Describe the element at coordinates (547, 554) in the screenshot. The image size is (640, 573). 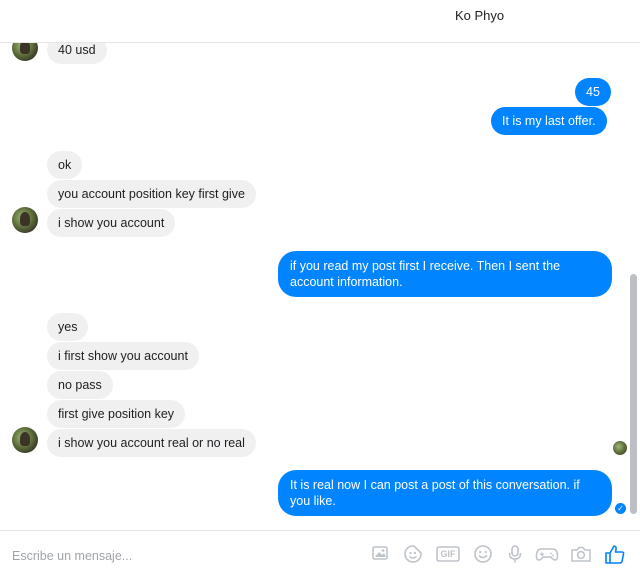
I see `game-controller-icon` at that location.